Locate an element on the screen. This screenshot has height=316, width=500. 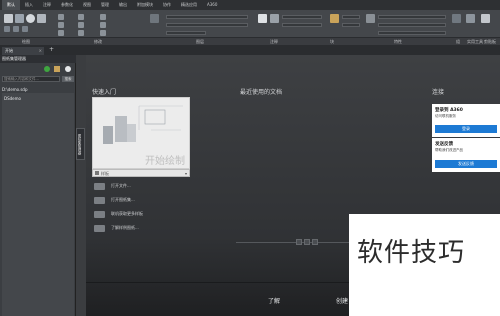
footer-create-tab: 创建 is located at coordinates (342, 300).